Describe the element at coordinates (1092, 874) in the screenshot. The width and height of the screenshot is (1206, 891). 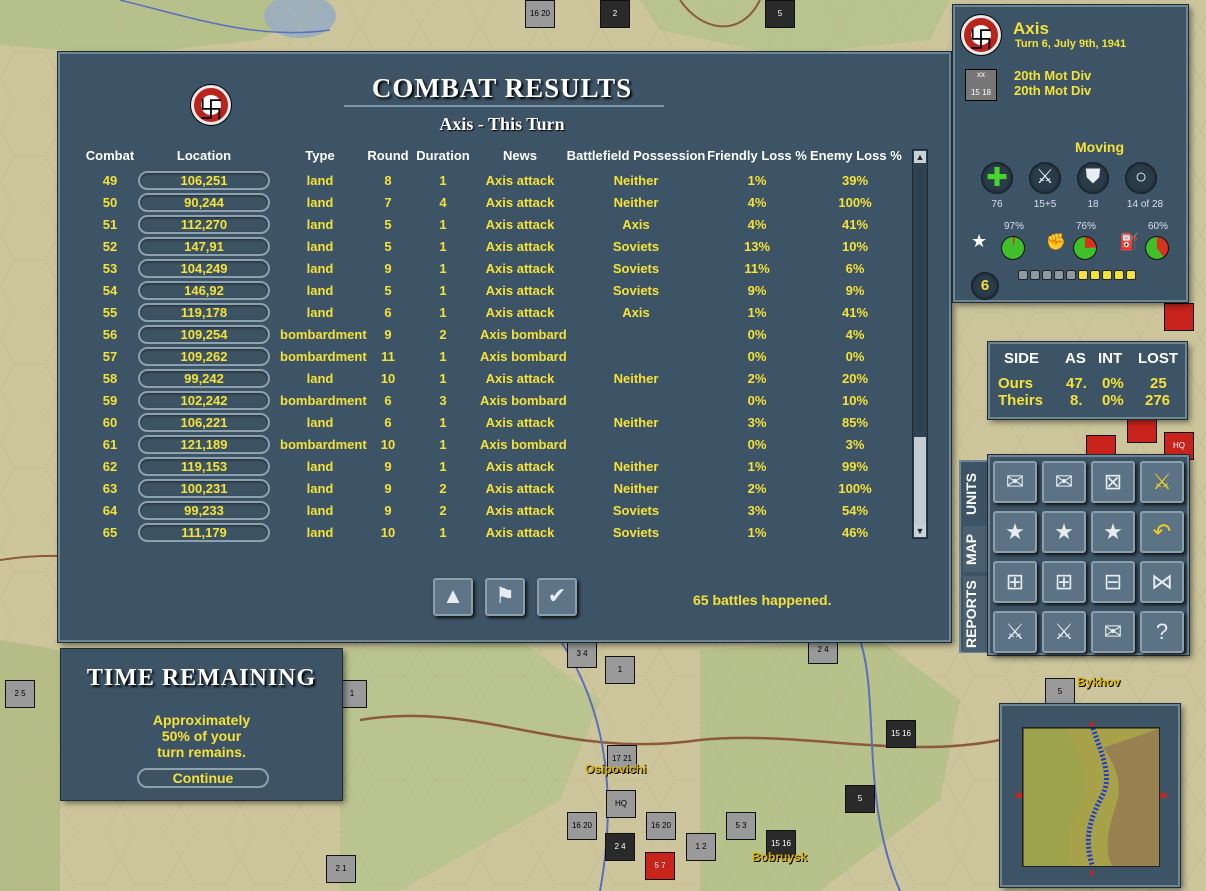
I see `minimap-arrow-down-icon: ▼` at that location.